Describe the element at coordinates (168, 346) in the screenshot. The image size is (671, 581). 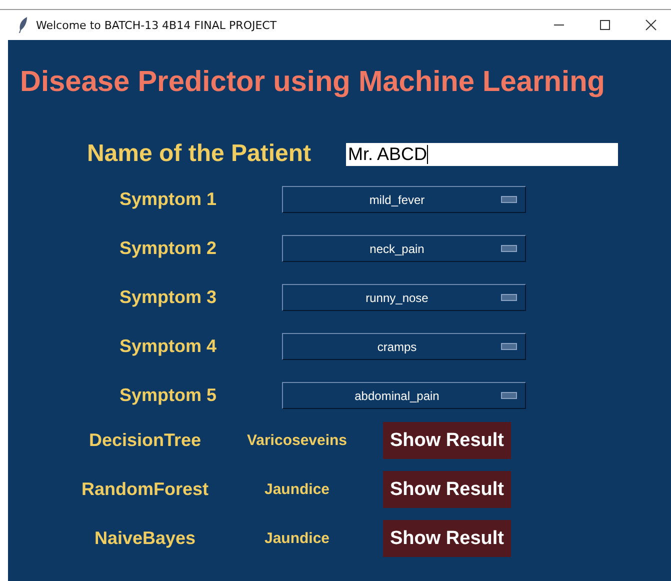
I see `symptom-label: Symptom 4` at that location.